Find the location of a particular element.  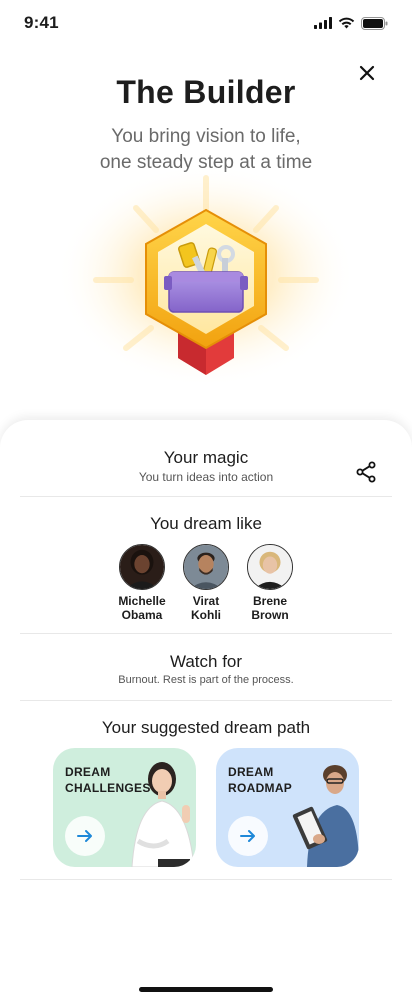

status-bar: 9:41 is located at coordinates (206, 23).